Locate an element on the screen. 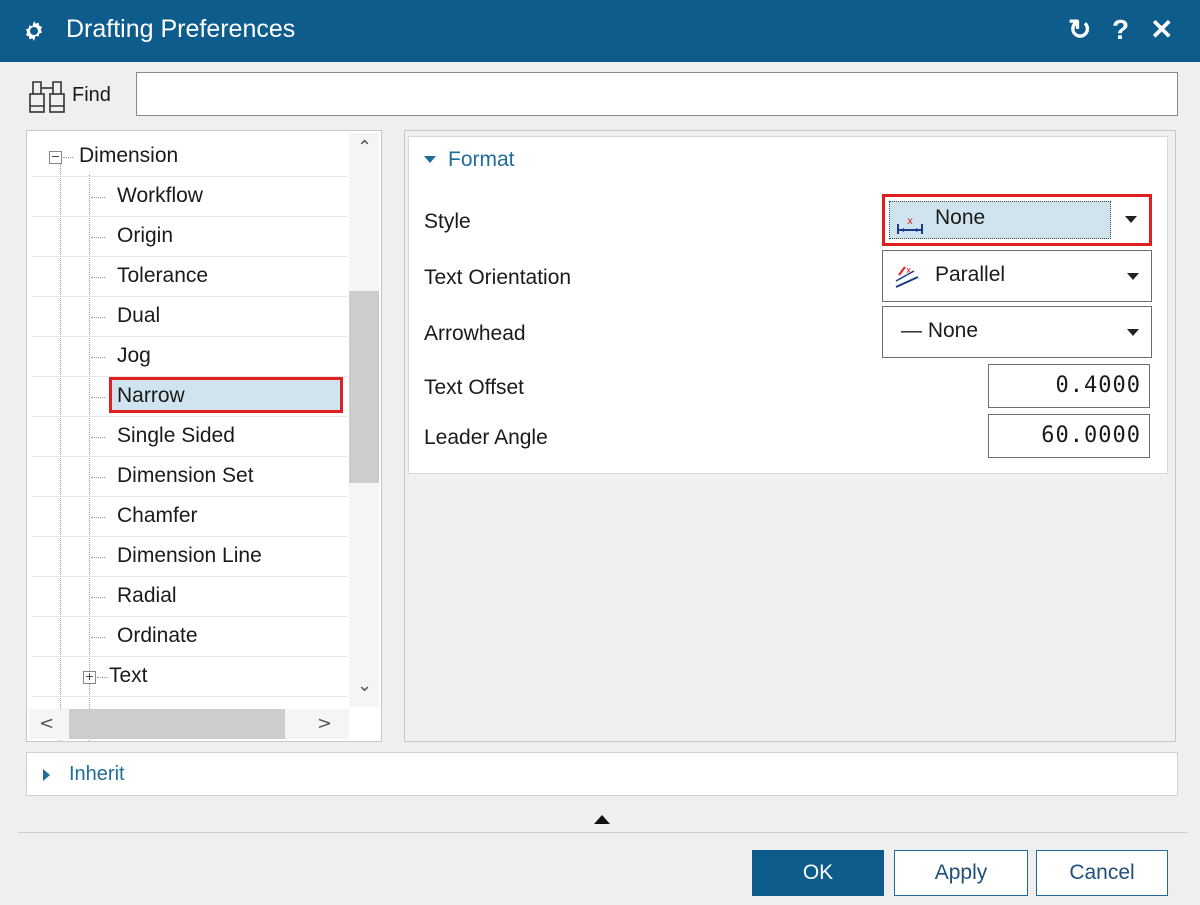  tree-item-radial: Radial is located at coordinates (190, 597).